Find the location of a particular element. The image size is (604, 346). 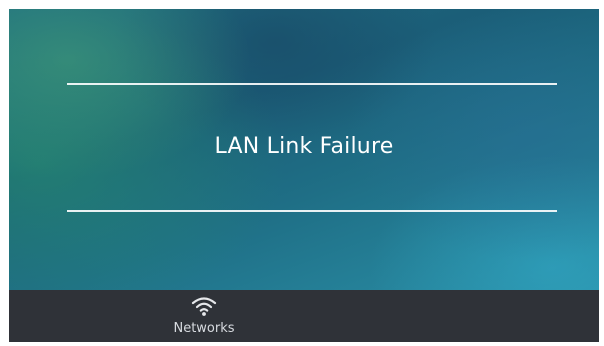

bottom-divider is located at coordinates (312, 211).